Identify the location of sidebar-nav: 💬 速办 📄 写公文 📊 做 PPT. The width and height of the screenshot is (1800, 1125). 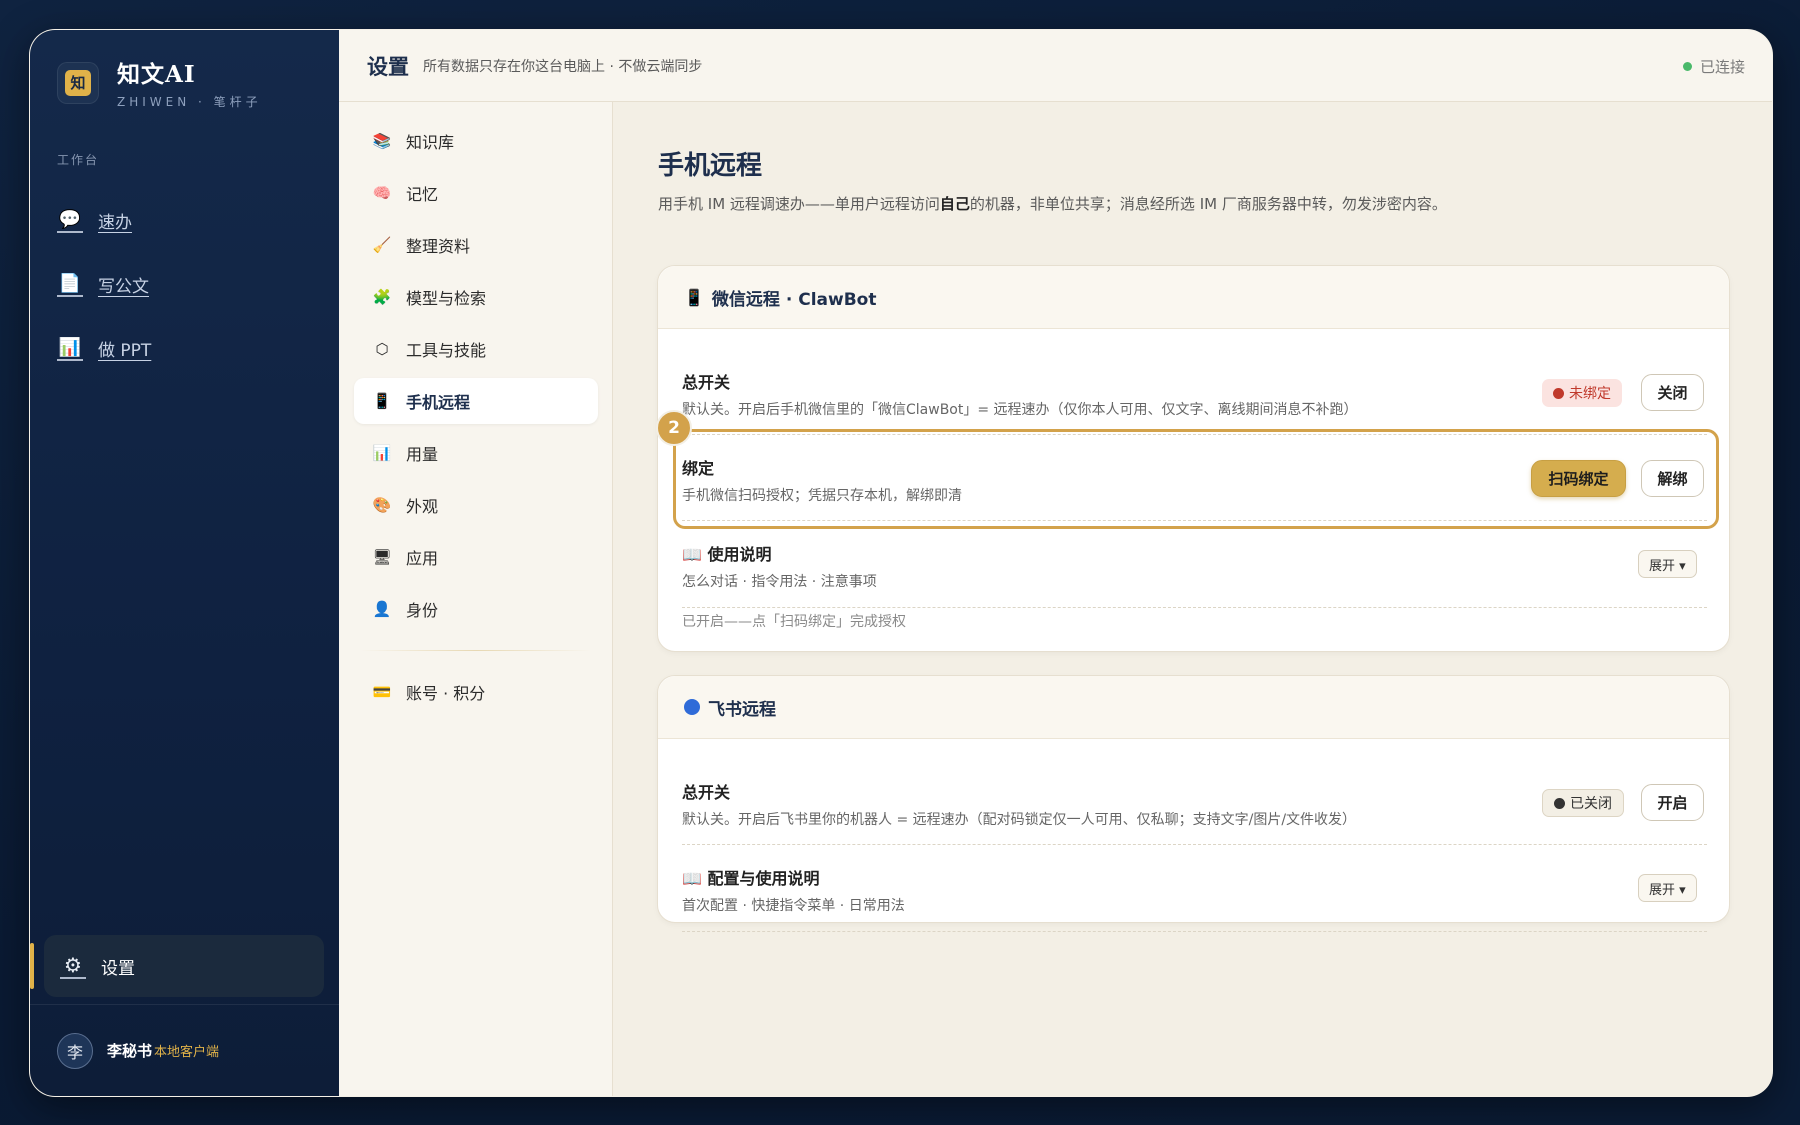
(104, 296).